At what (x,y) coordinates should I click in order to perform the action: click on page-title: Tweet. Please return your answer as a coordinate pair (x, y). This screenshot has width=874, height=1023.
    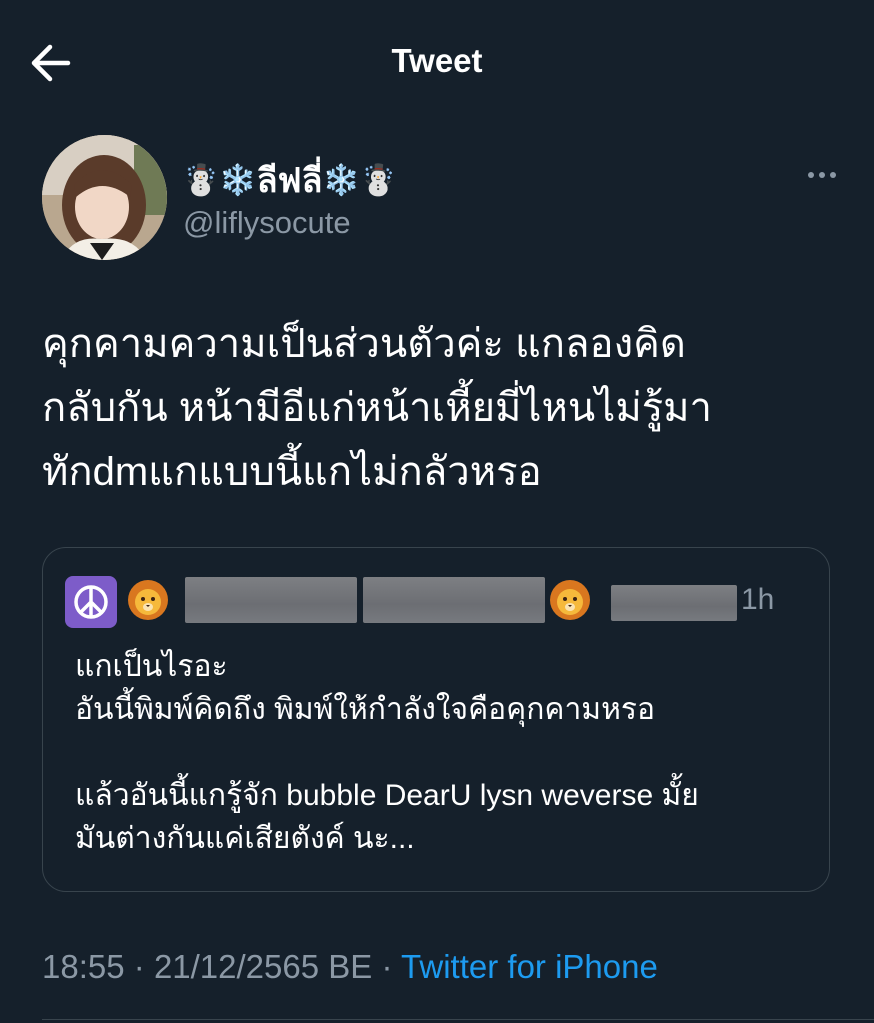
    Looking at the image, I should click on (437, 60).